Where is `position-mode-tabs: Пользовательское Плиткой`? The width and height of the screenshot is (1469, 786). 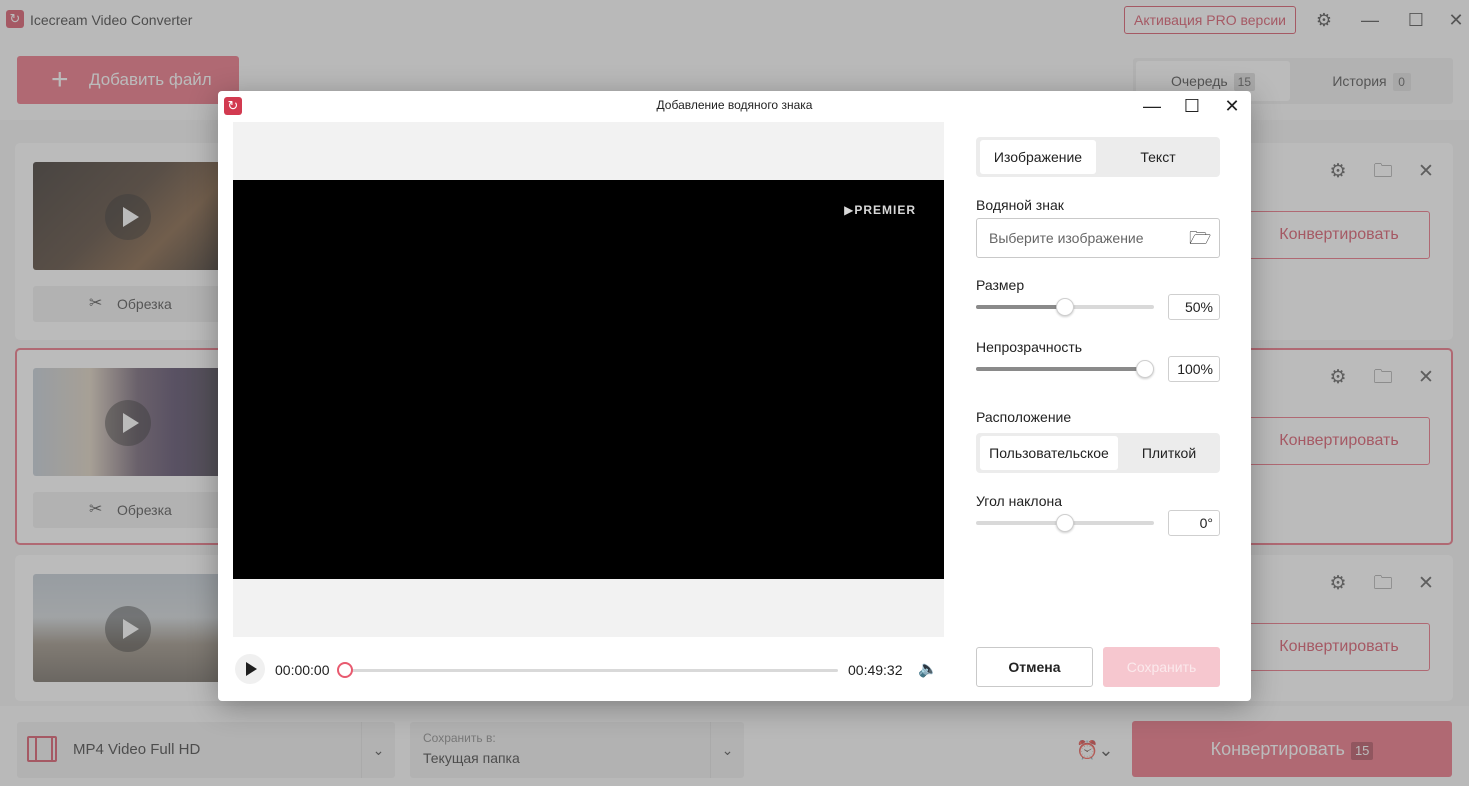
position-mode-tabs: Пользовательское Плиткой is located at coordinates (1098, 453).